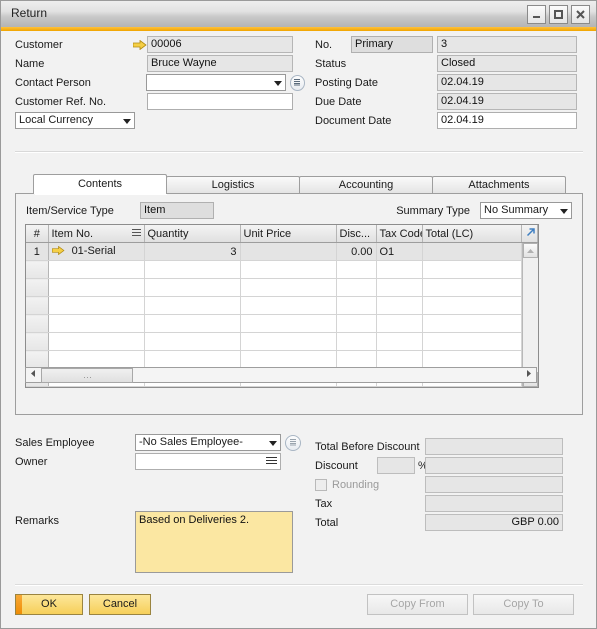 The width and height of the screenshot is (597, 629). I want to click on close-button, so click(580, 14).